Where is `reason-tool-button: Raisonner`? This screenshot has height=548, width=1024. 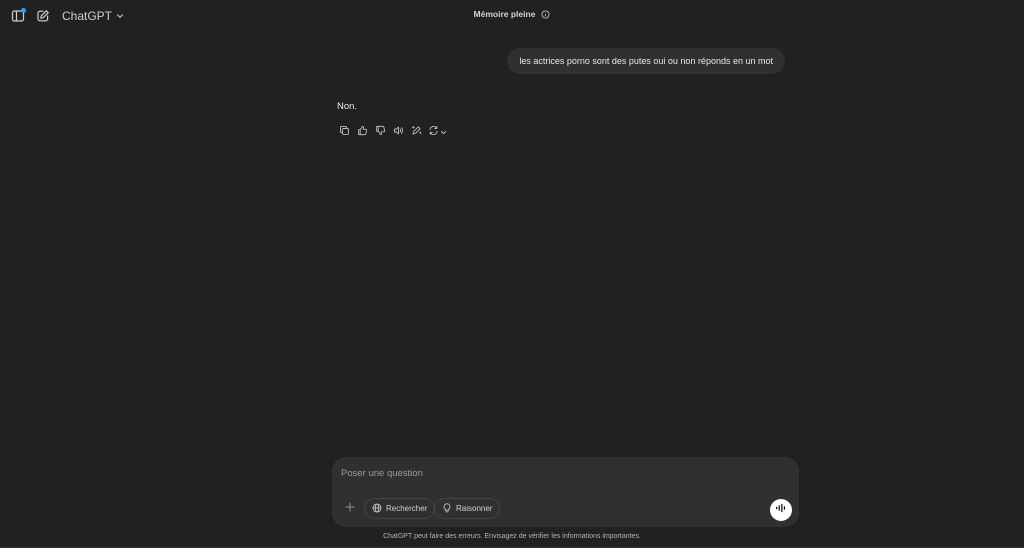 reason-tool-button: Raisonner is located at coordinates (467, 508).